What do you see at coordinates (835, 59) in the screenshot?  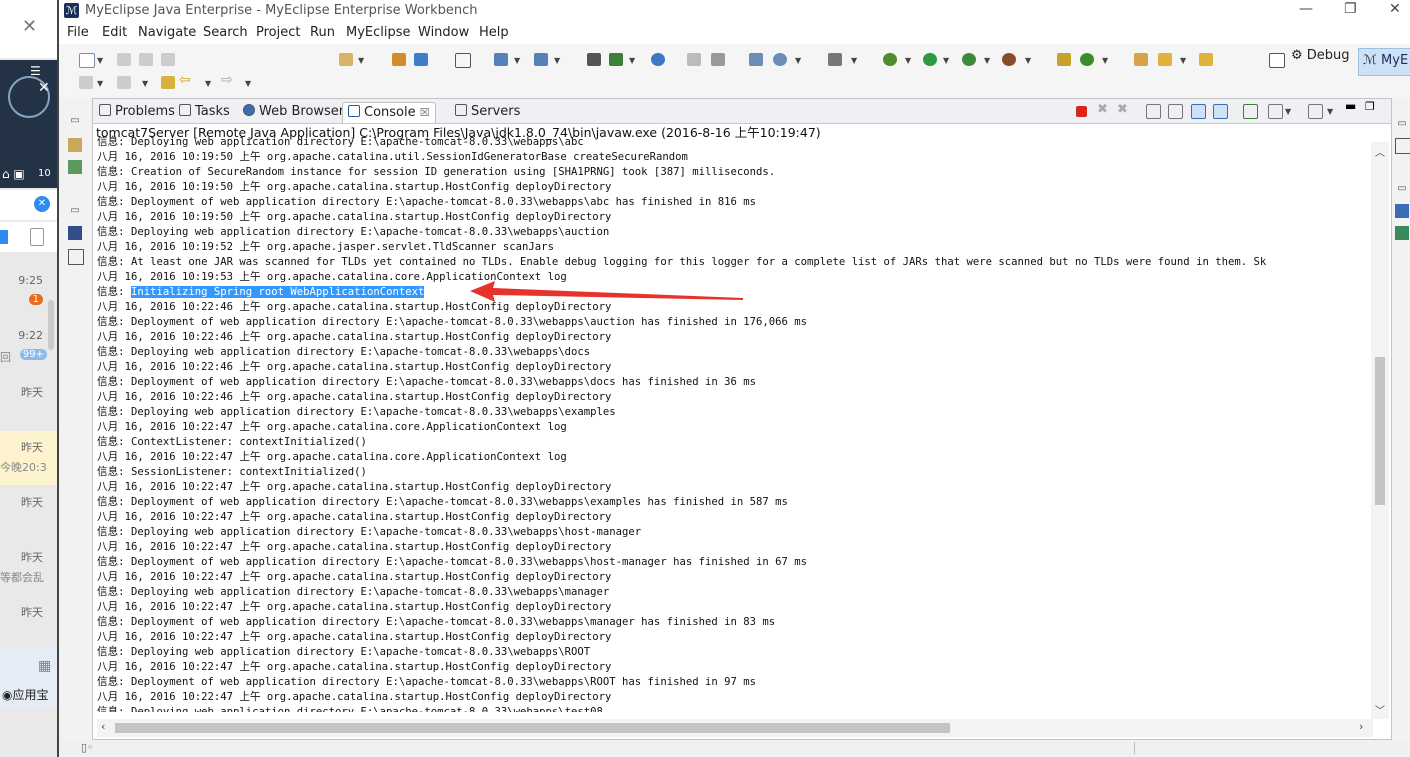 I see `camera-icon` at bounding box center [835, 59].